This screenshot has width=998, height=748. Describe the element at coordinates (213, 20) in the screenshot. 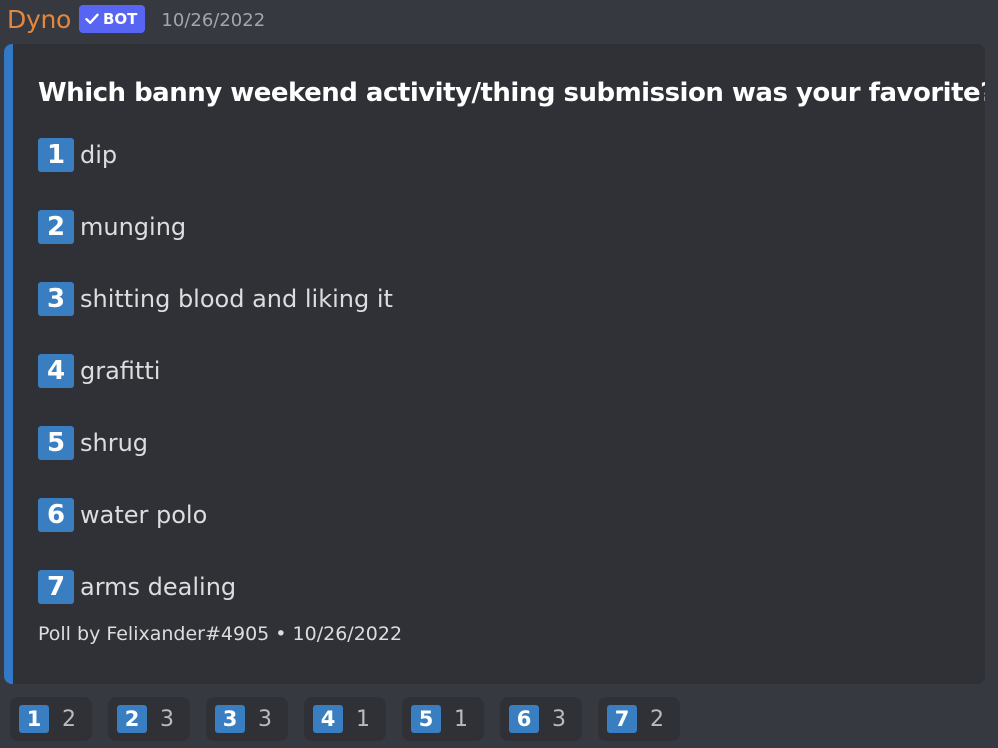

I see `message-timestamp: 10/26/2022` at that location.